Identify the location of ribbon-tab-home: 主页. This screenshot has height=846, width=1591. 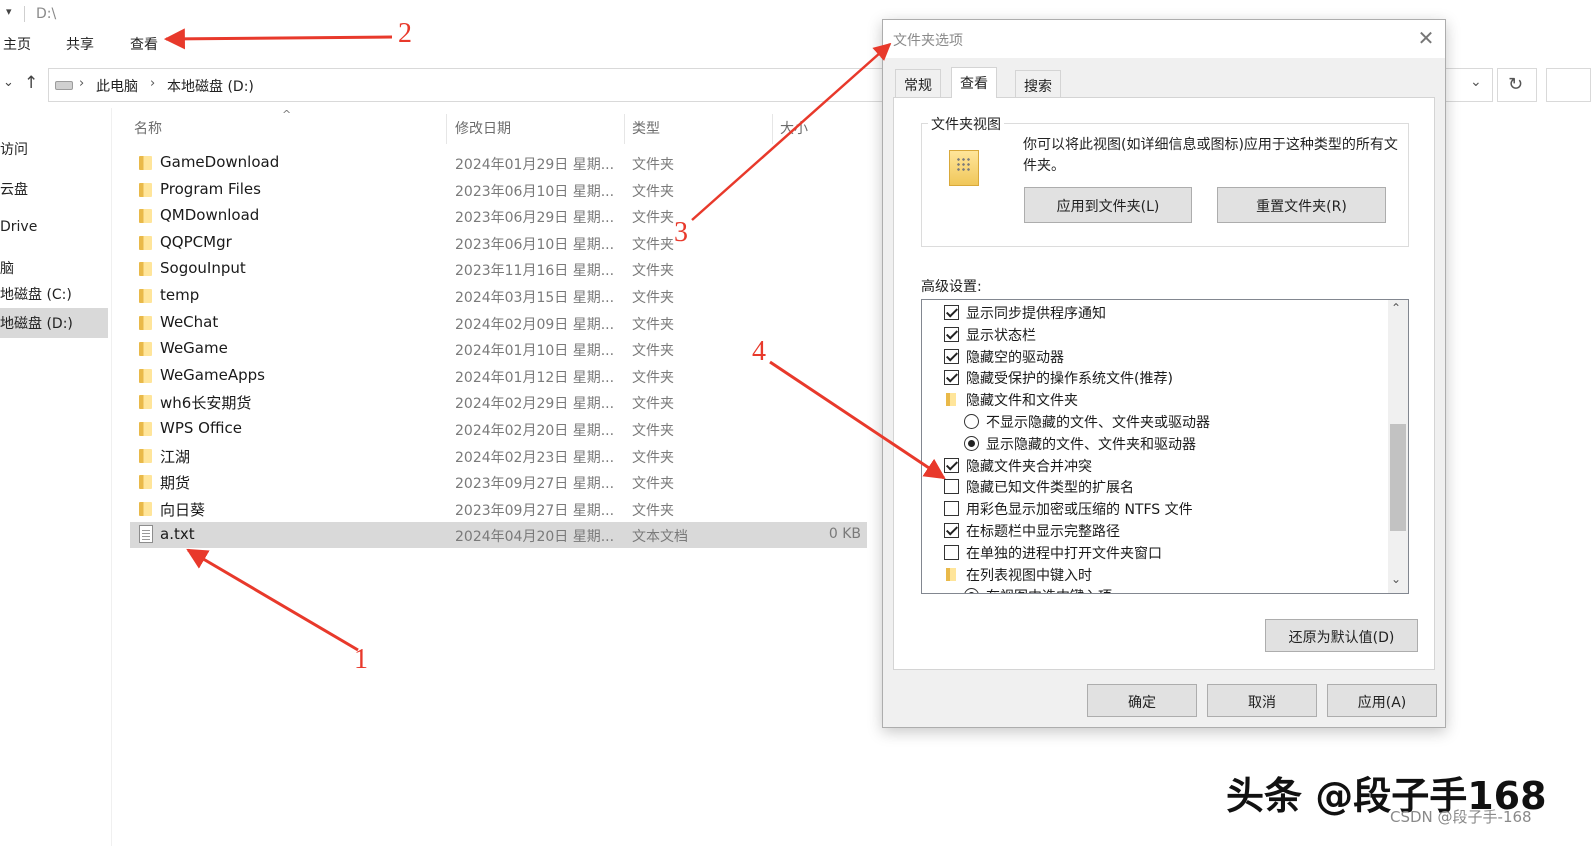
(17, 44).